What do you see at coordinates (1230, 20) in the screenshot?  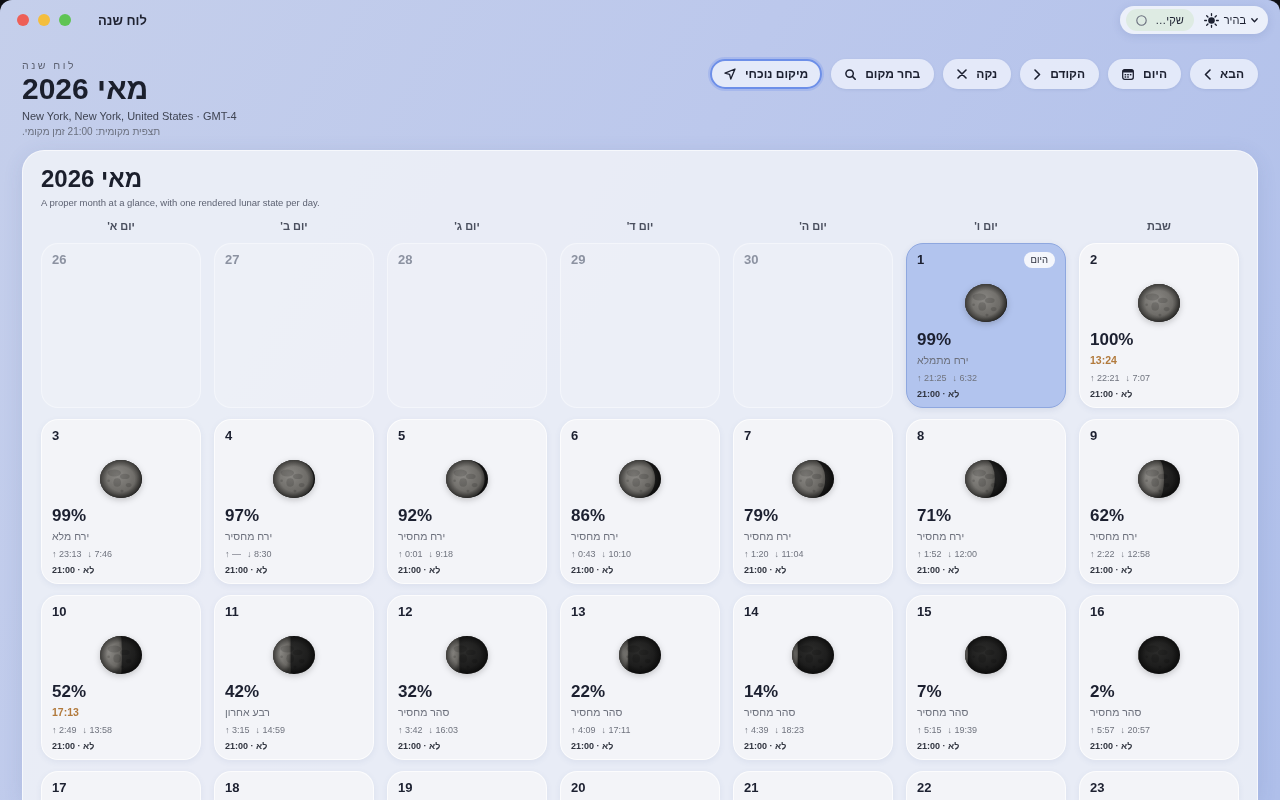 I see `appearance-button: בהיר` at bounding box center [1230, 20].